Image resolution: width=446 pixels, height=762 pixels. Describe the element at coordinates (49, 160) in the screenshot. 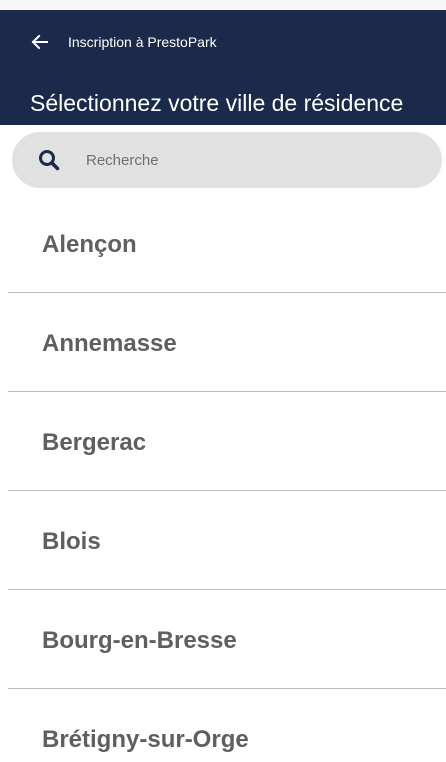

I see `search-icon` at that location.